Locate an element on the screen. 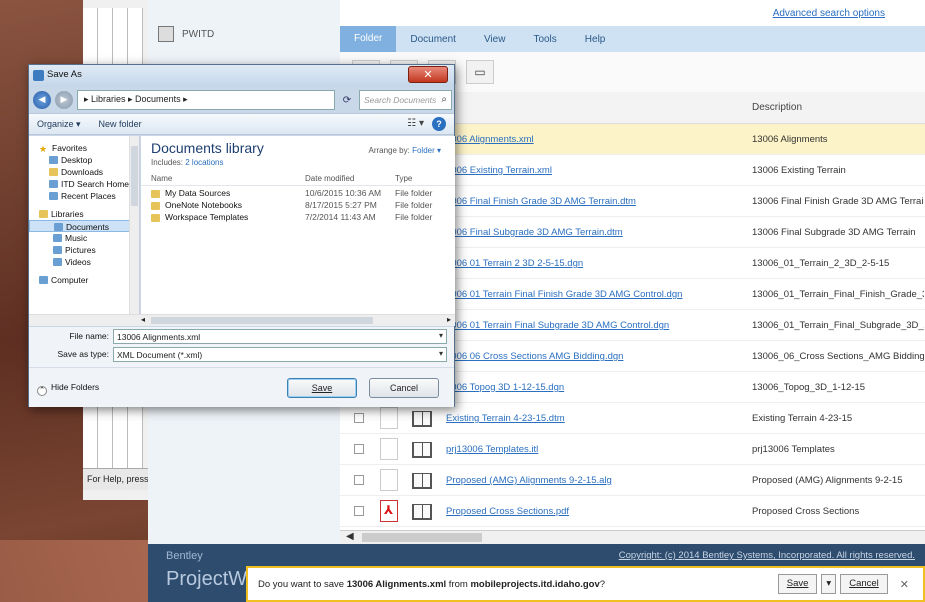  save-type-select: XML Document (*.xml) ▾ is located at coordinates (280, 354).